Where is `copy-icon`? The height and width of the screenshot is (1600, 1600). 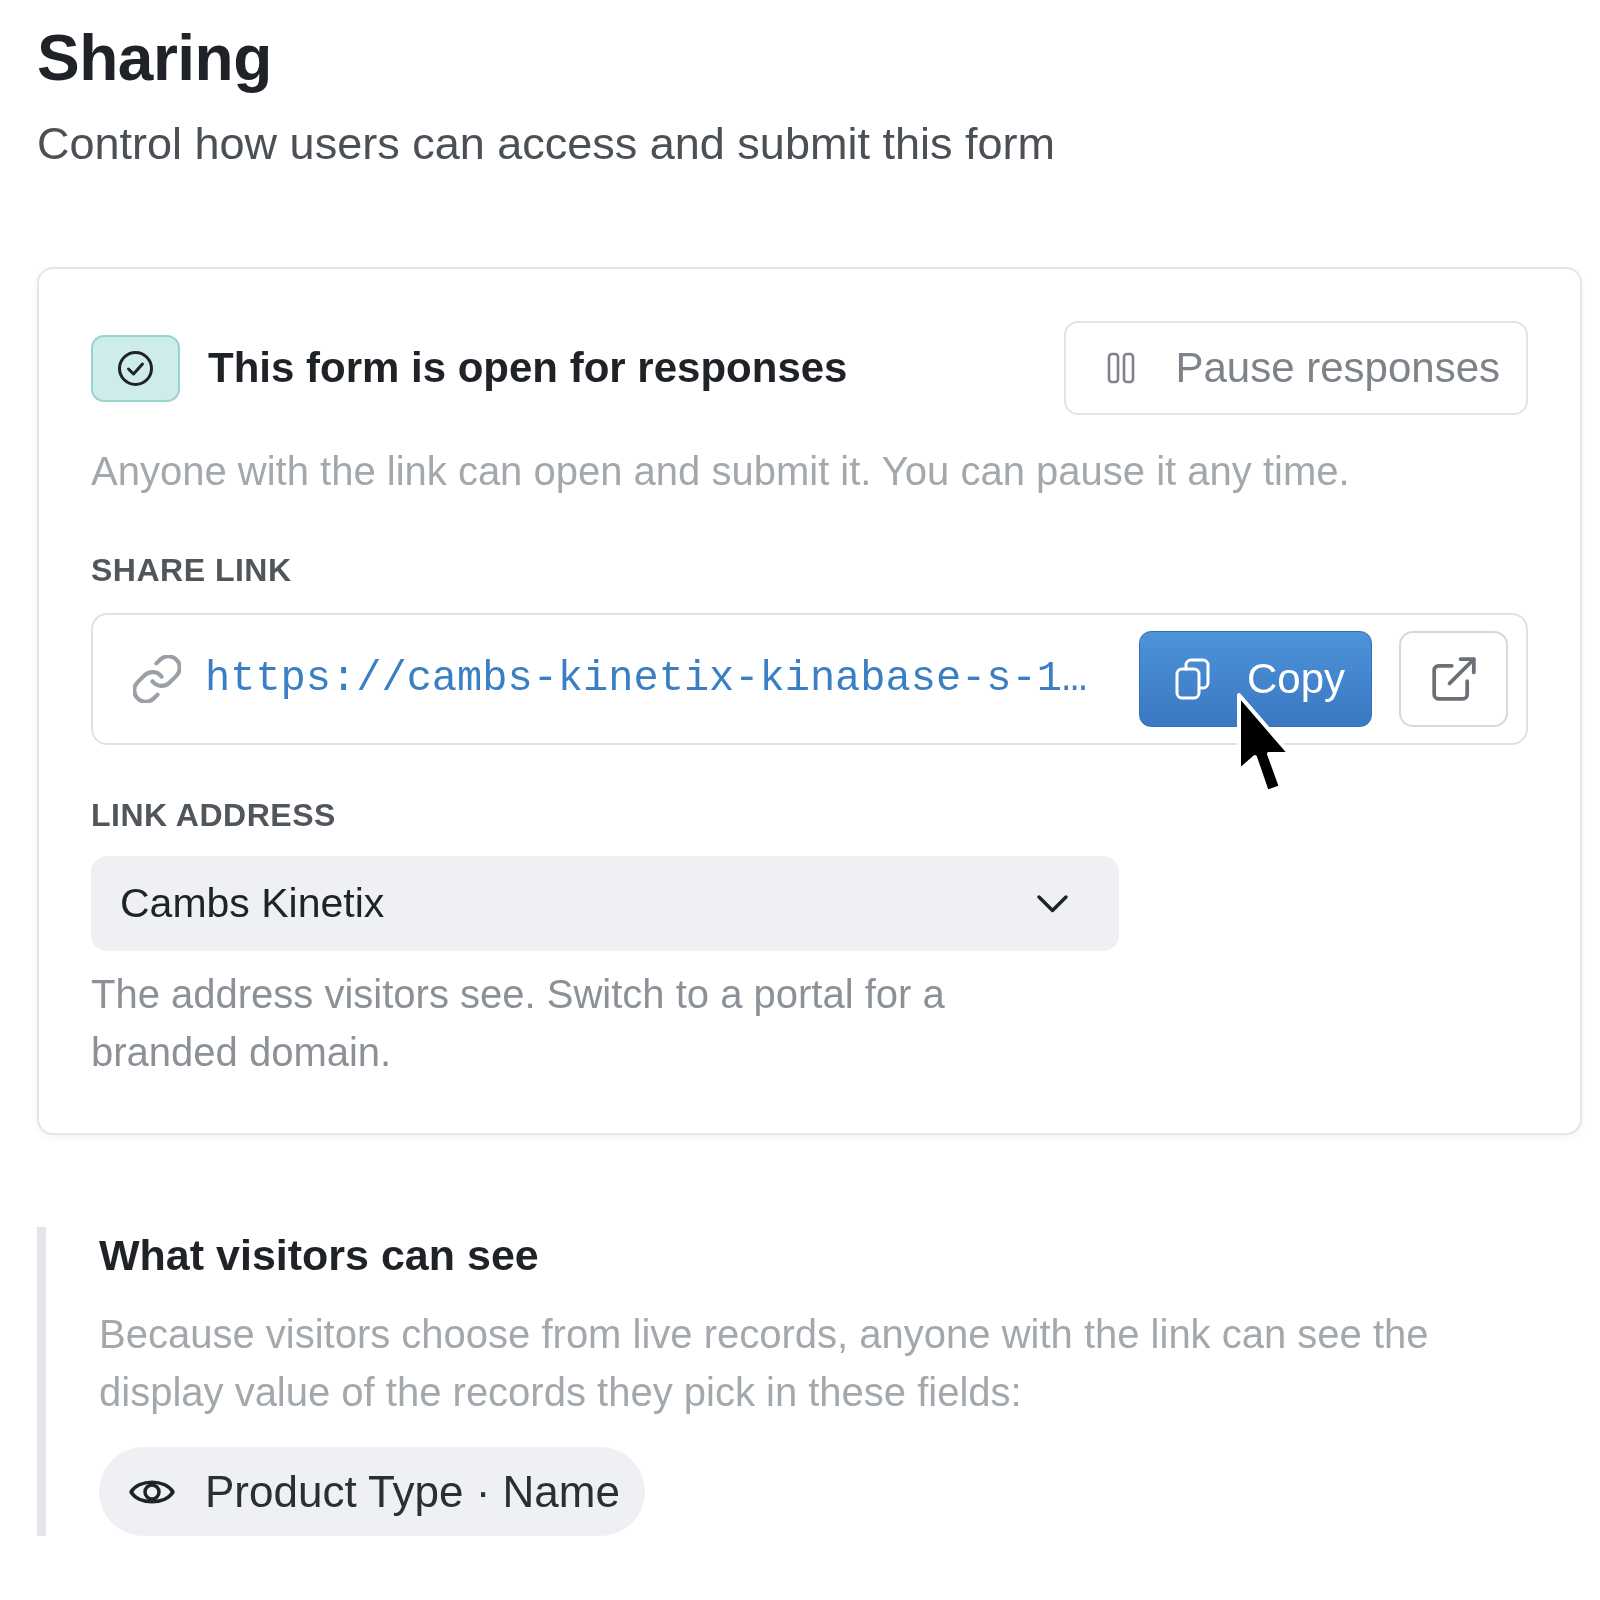 copy-icon is located at coordinates (1192, 679).